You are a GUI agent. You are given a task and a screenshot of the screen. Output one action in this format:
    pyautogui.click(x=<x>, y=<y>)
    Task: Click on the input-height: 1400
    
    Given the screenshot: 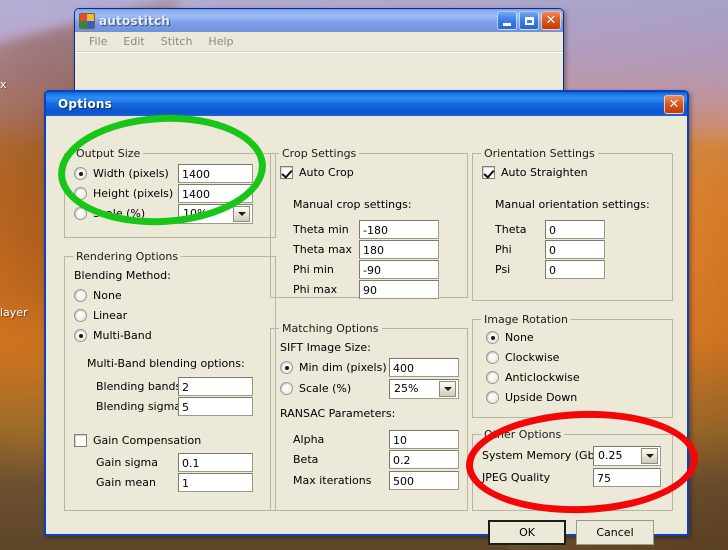 What is the action you would take?
    pyautogui.click(x=215, y=193)
    